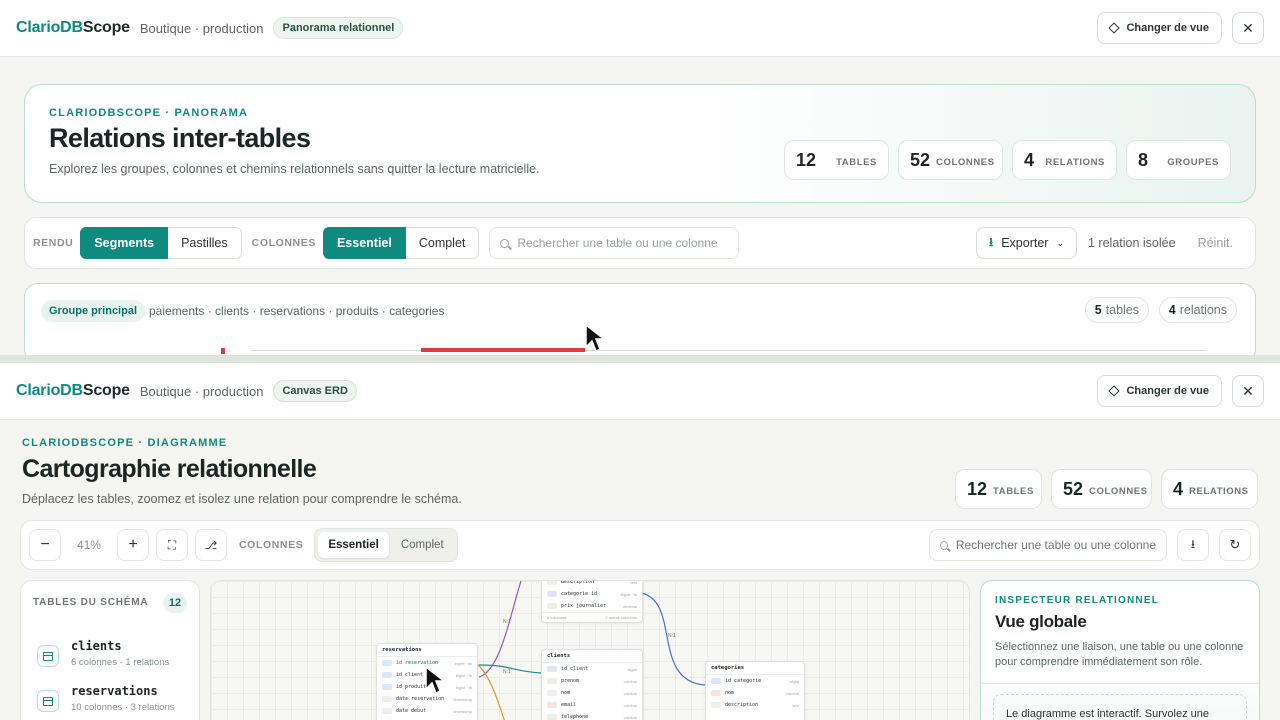 The height and width of the screenshot is (720, 1280). Describe the element at coordinates (201, 28) in the screenshot. I see `breadcrumb: Boutique · production` at that location.